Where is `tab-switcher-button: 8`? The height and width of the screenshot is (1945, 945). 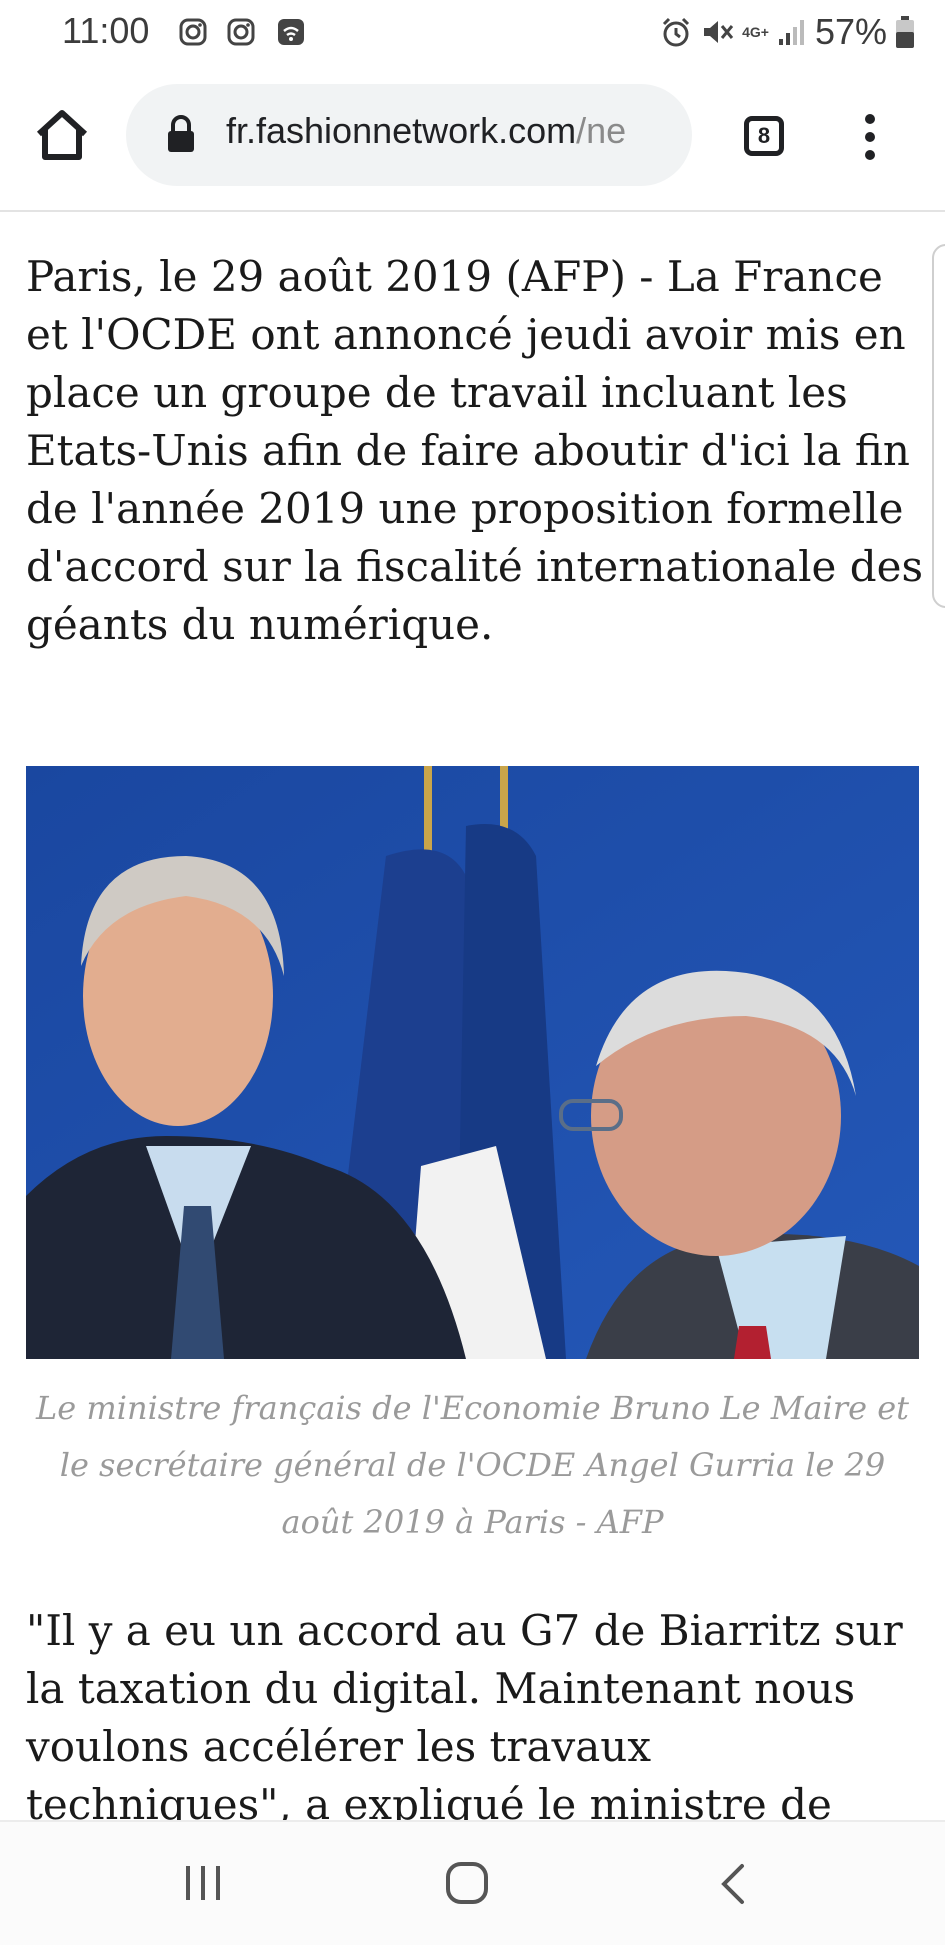
tab-switcher-button: 8 is located at coordinates (764, 136).